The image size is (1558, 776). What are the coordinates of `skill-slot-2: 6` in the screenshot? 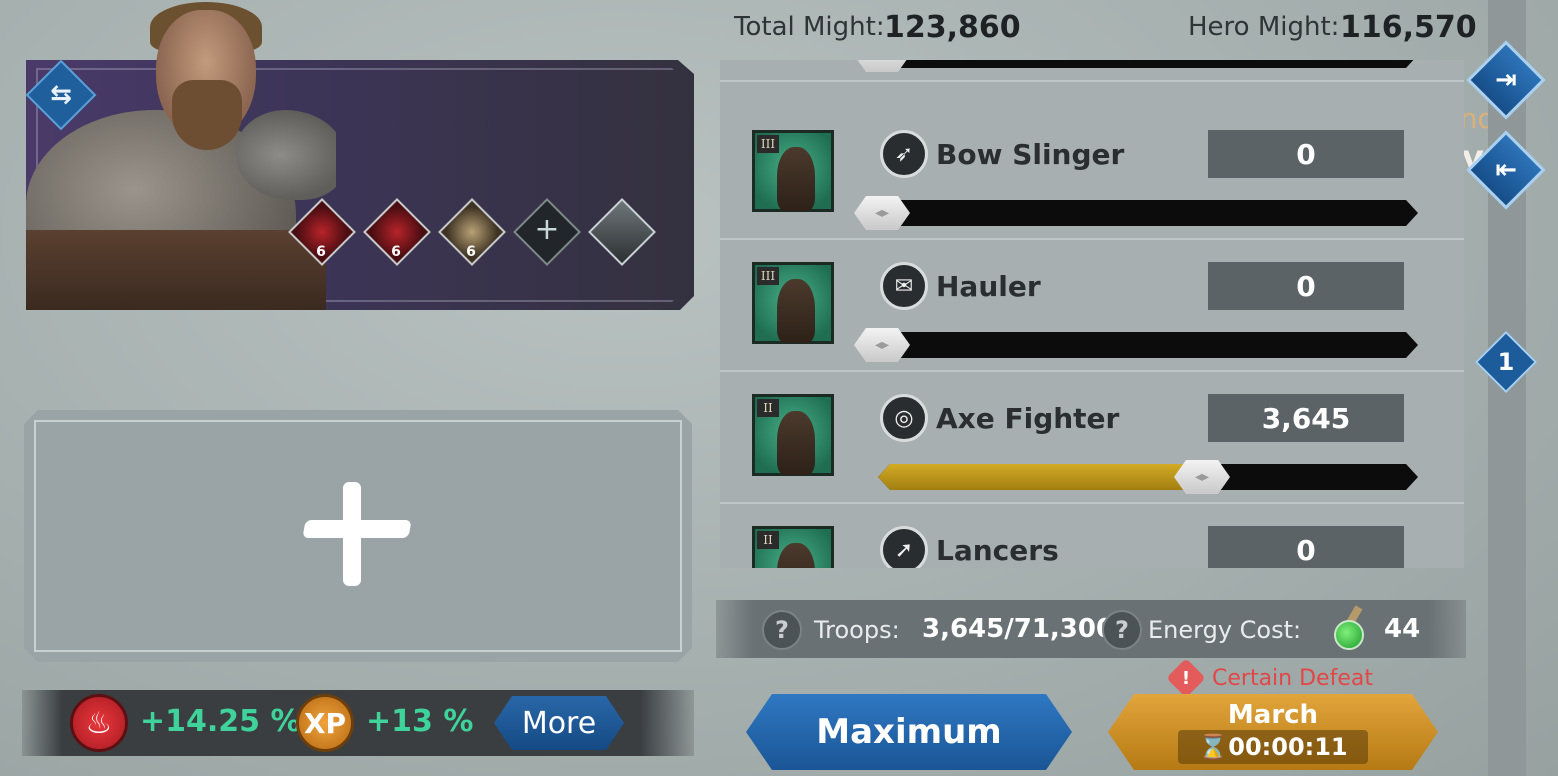 It's located at (397, 235).